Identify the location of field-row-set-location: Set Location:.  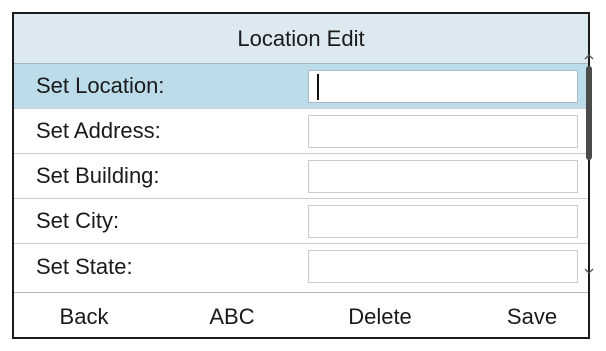
(301, 86).